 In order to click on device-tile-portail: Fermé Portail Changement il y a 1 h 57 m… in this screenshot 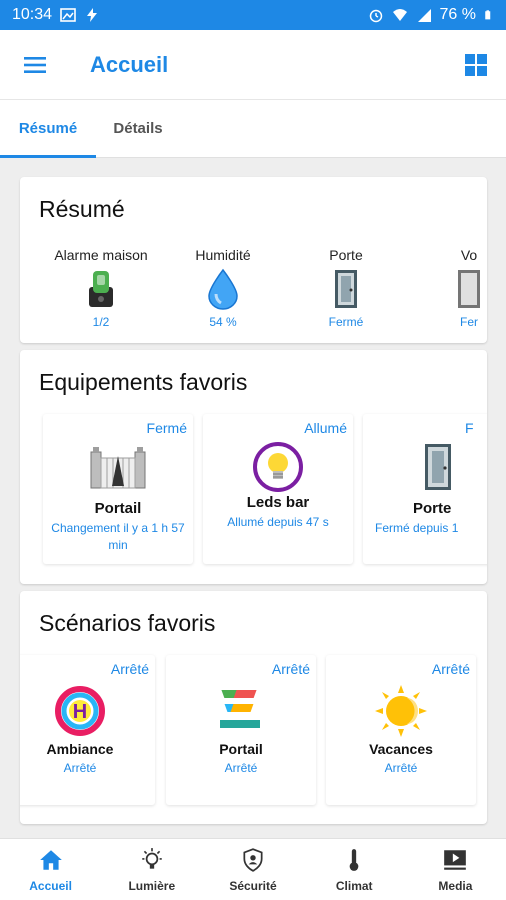, I will do `click(118, 489)`.